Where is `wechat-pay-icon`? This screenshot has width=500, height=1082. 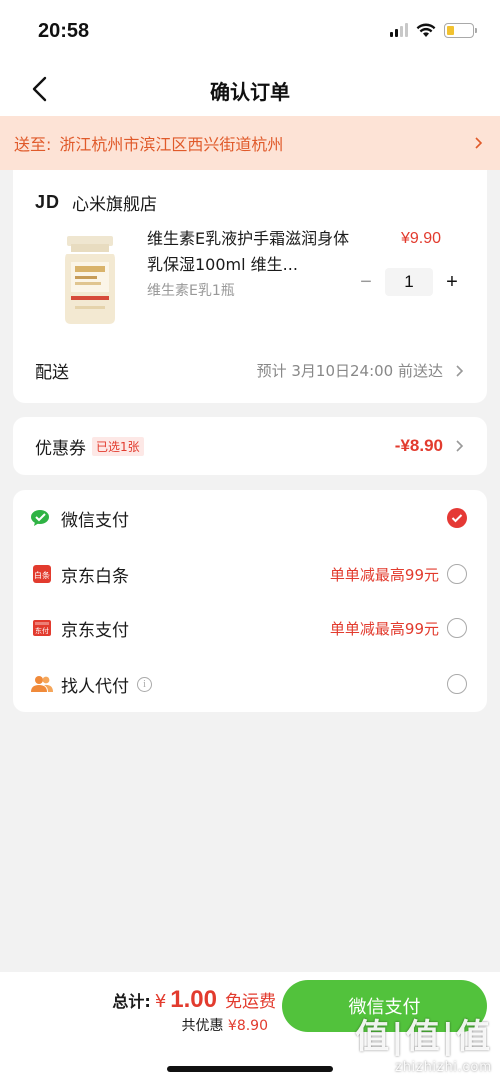
wechat-pay-icon is located at coordinates (42, 518).